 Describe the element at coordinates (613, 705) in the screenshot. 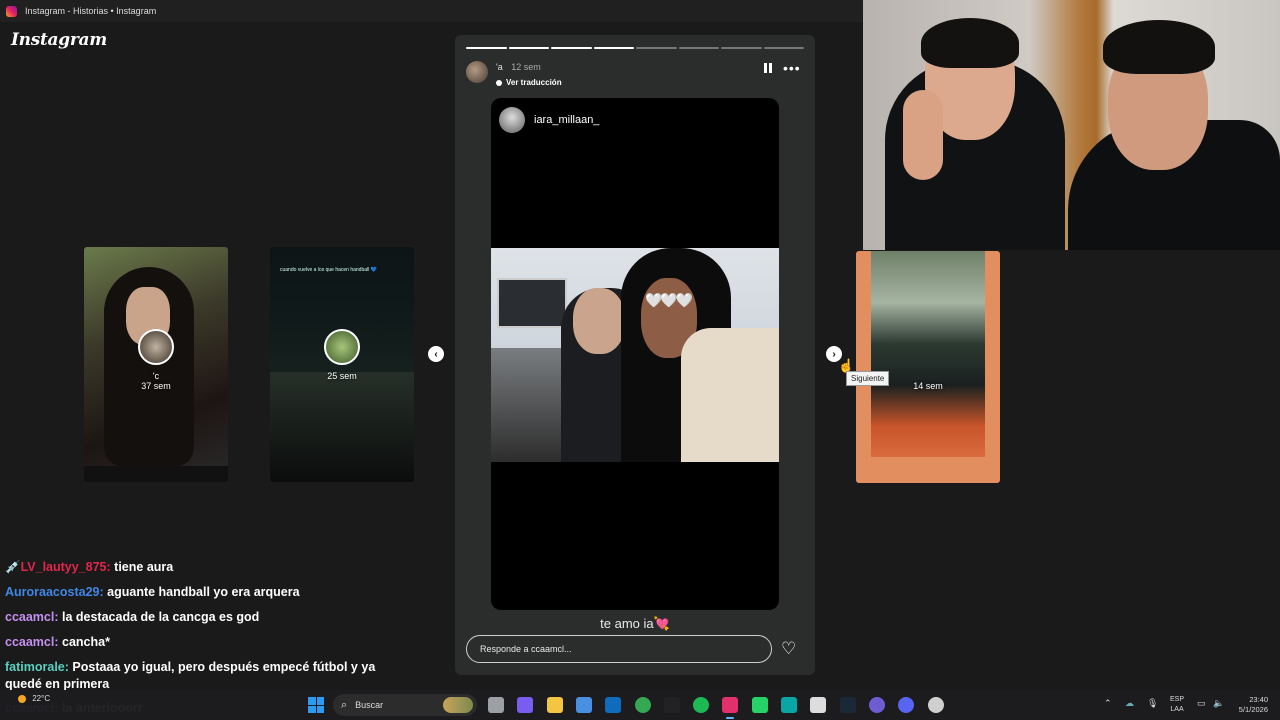

I see `outlook-icon` at that location.